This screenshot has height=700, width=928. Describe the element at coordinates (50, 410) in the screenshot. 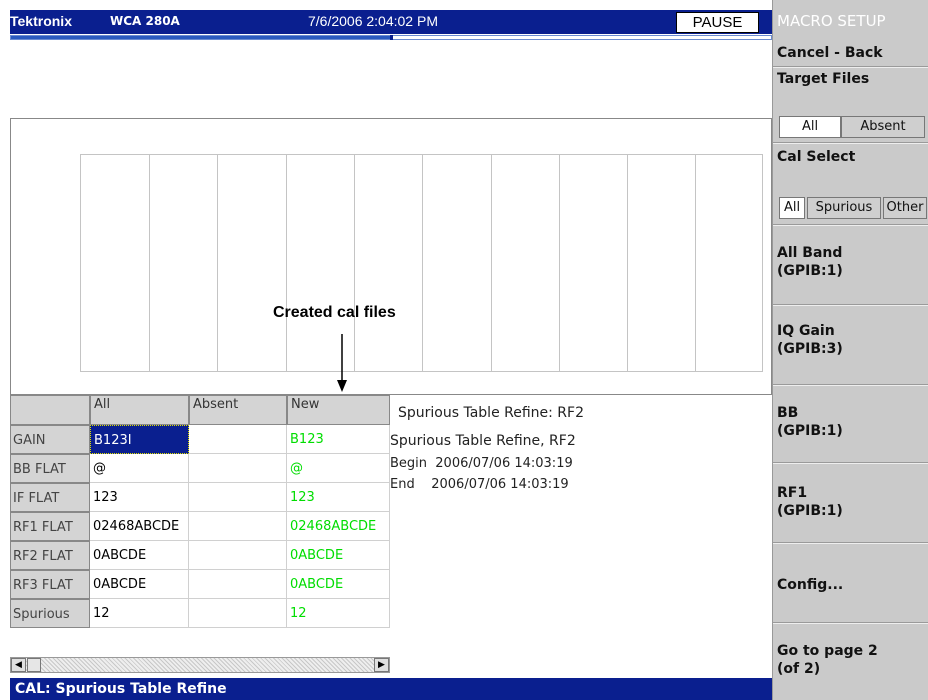

I see `header-corner` at that location.